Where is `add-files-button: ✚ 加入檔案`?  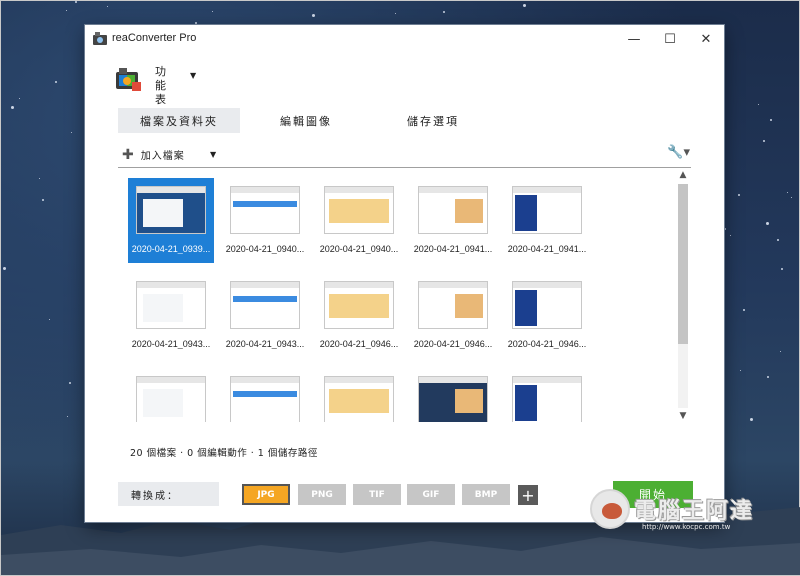 add-files-button: ✚ 加入檔案 is located at coordinates (153, 154).